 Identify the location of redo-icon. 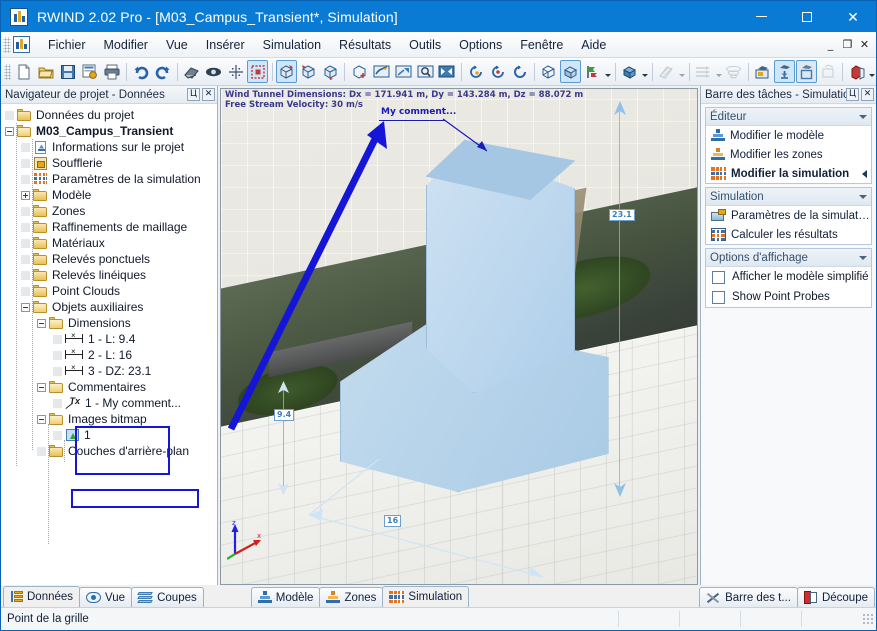
(162, 71).